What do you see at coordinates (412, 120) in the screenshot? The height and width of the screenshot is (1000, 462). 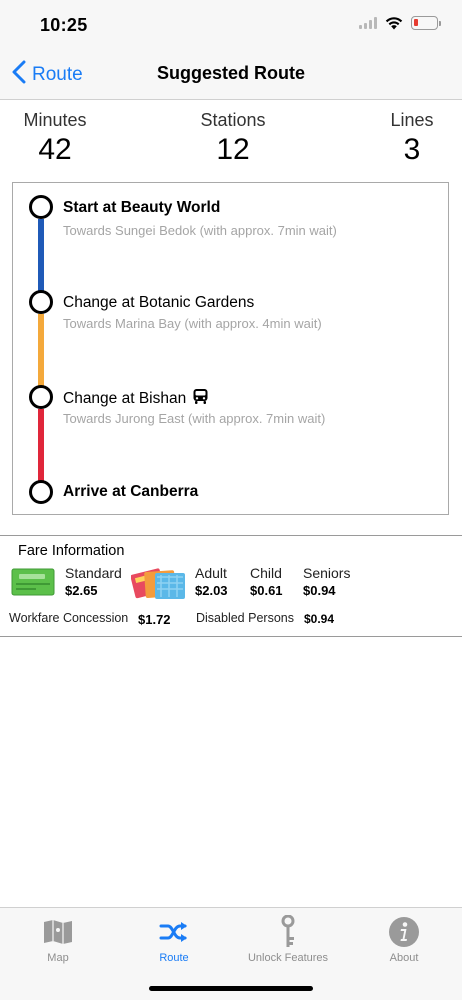 I see `stat-lines-label: Lines` at bounding box center [412, 120].